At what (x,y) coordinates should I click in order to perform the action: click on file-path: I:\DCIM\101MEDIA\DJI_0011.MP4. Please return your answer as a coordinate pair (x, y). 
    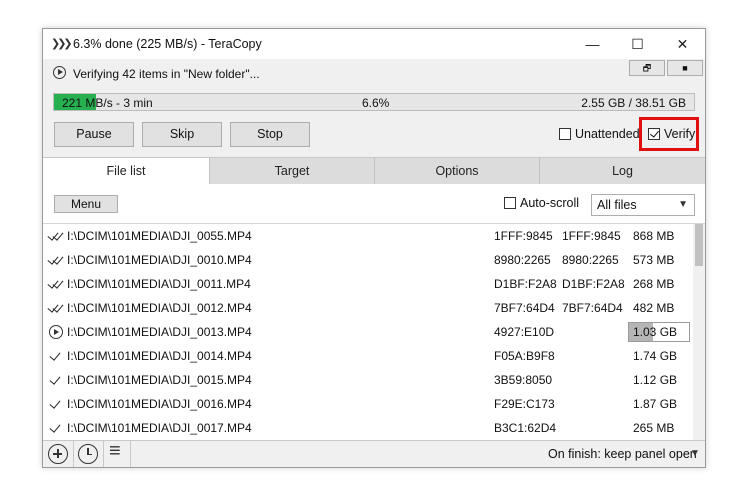
    Looking at the image, I should click on (159, 284).